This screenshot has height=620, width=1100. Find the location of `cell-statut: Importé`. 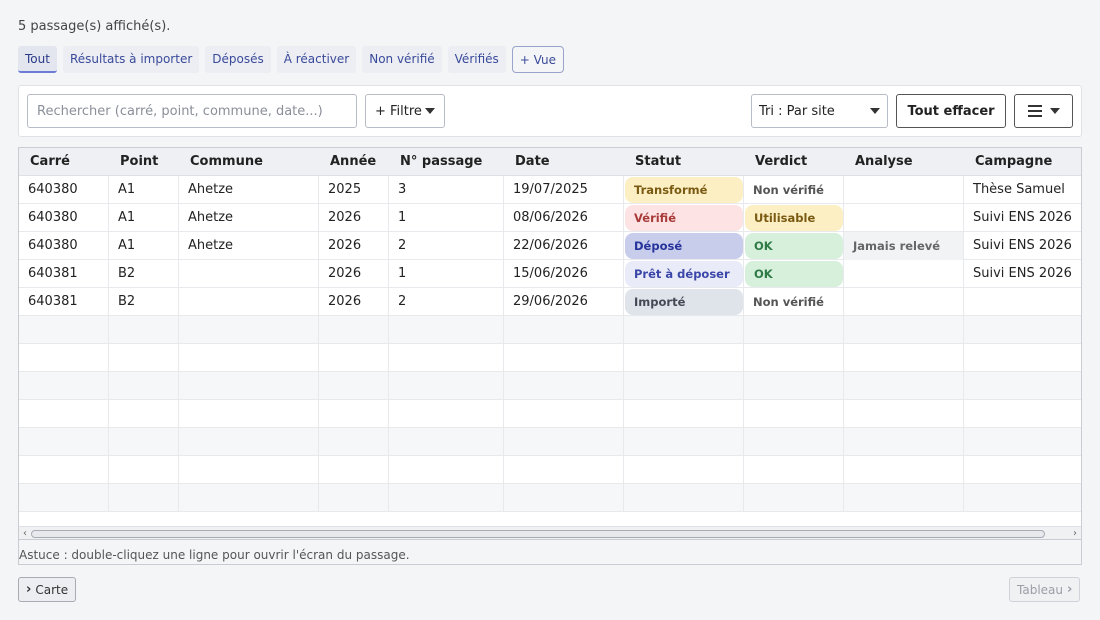

cell-statut: Importé is located at coordinates (684, 302).